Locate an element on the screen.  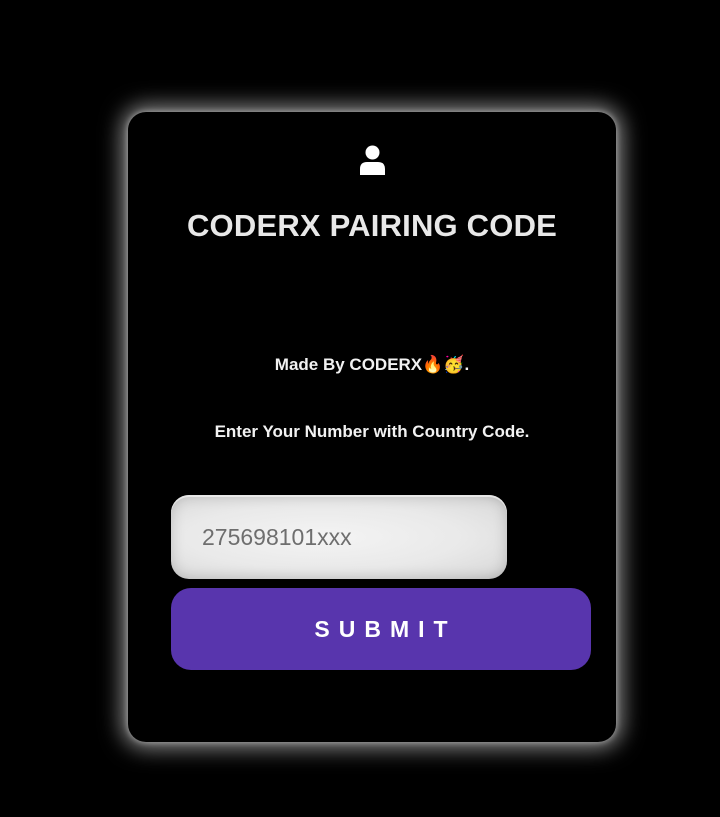
user-icon is located at coordinates (372, 160).